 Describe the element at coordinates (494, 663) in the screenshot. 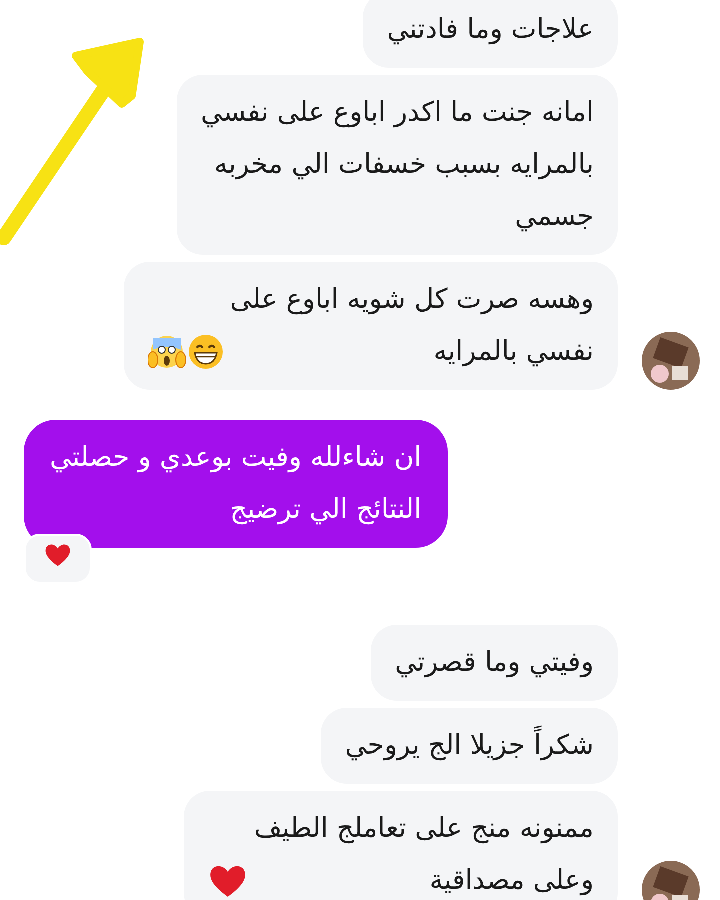

I see `message-text: وفيتي وما قصرتي` at that location.